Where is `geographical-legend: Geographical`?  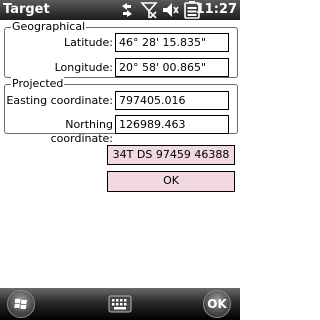
geographical-legend: Geographical is located at coordinates (49, 27).